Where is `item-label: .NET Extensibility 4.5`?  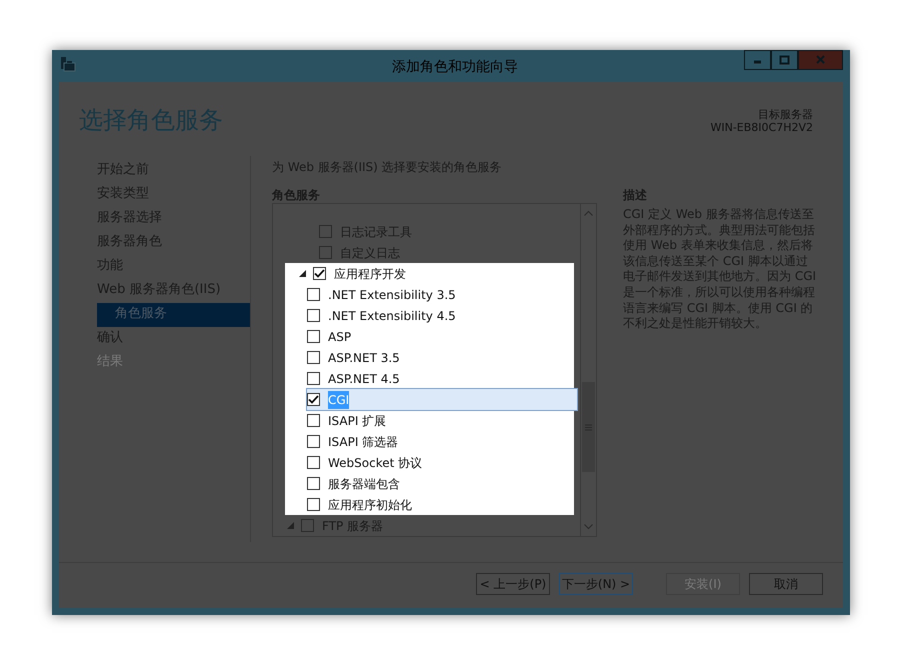 item-label: .NET Extensibility 4.5 is located at coordinates (392, 316).